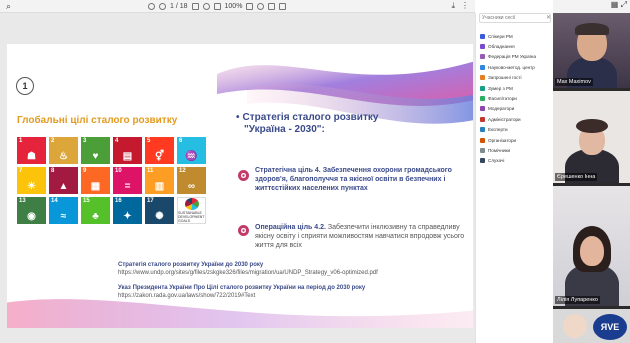  What do you see at coordinates (272, 6) in the screenshot?
I see `text-tool-icon` at bounding box center [272, 6].